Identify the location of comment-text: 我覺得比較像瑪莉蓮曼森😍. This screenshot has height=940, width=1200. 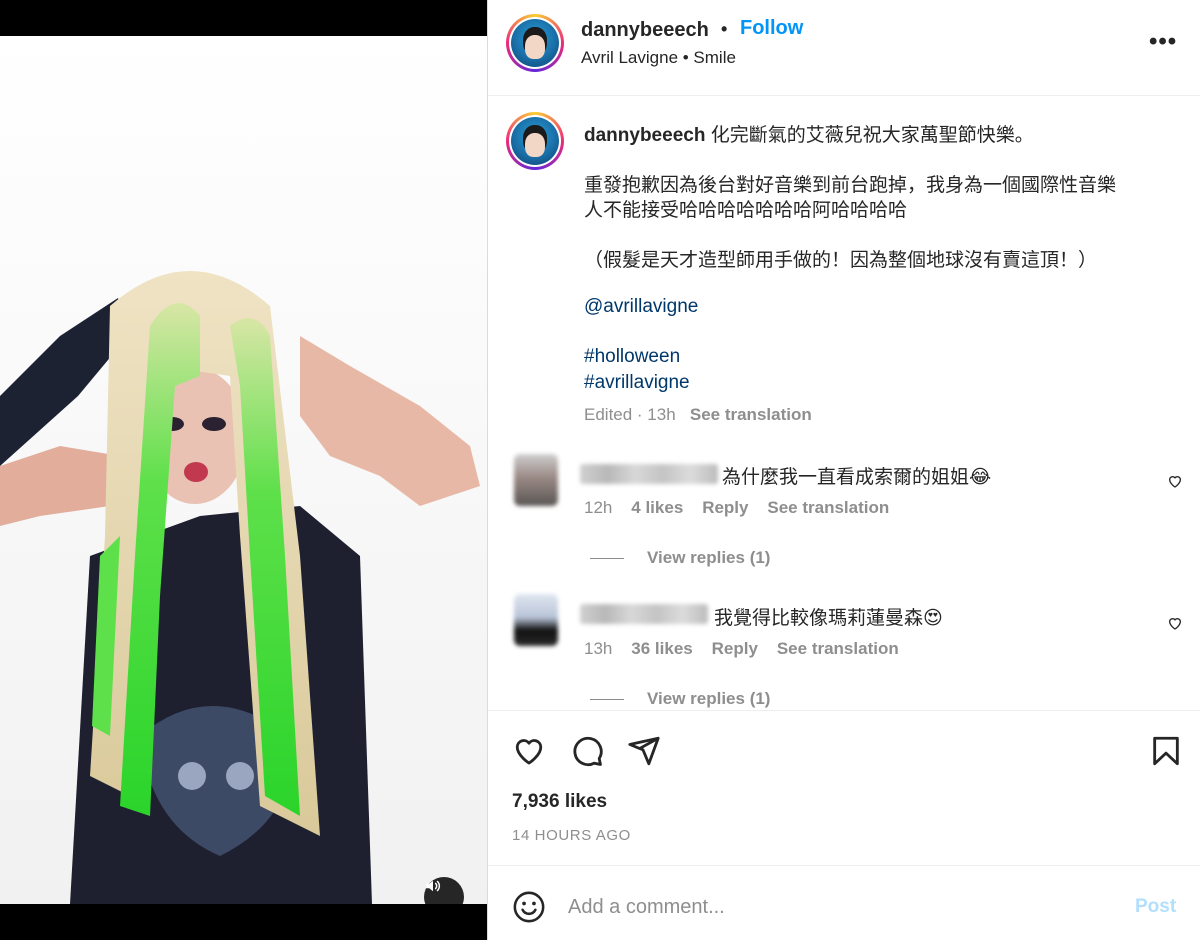
(828, 618).